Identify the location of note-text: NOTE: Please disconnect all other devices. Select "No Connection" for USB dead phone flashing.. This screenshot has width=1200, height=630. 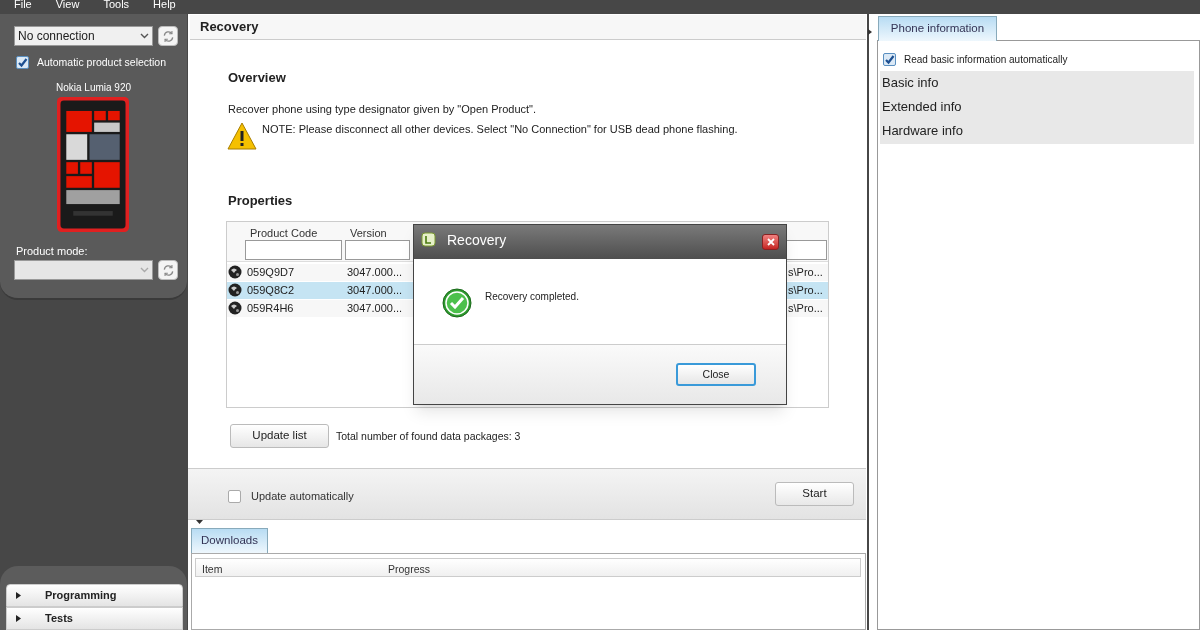
(500, 129).